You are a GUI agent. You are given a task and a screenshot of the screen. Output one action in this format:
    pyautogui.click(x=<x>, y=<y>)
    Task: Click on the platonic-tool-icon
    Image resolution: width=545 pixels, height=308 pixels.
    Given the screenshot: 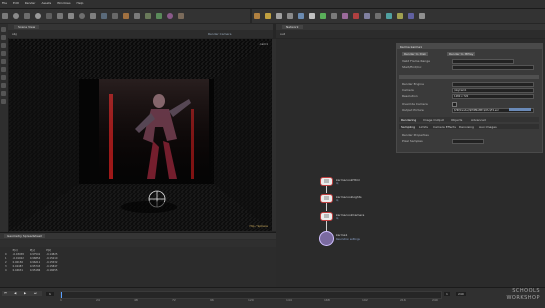 What is the action you would take?
    pyautogui.click(x=147, y=16)
    